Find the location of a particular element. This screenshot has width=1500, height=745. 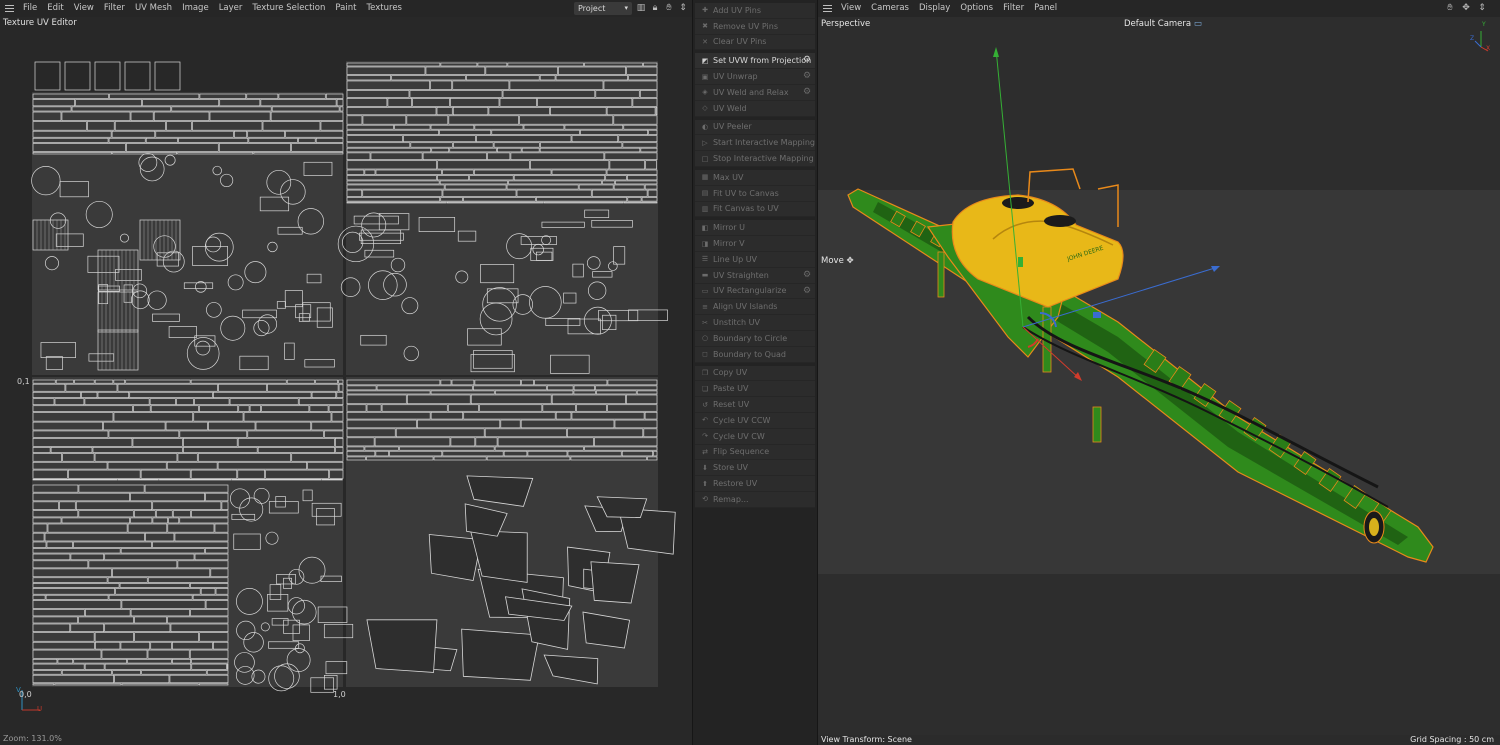

menu-hamburger-icon is located at coordinates (9, 8).